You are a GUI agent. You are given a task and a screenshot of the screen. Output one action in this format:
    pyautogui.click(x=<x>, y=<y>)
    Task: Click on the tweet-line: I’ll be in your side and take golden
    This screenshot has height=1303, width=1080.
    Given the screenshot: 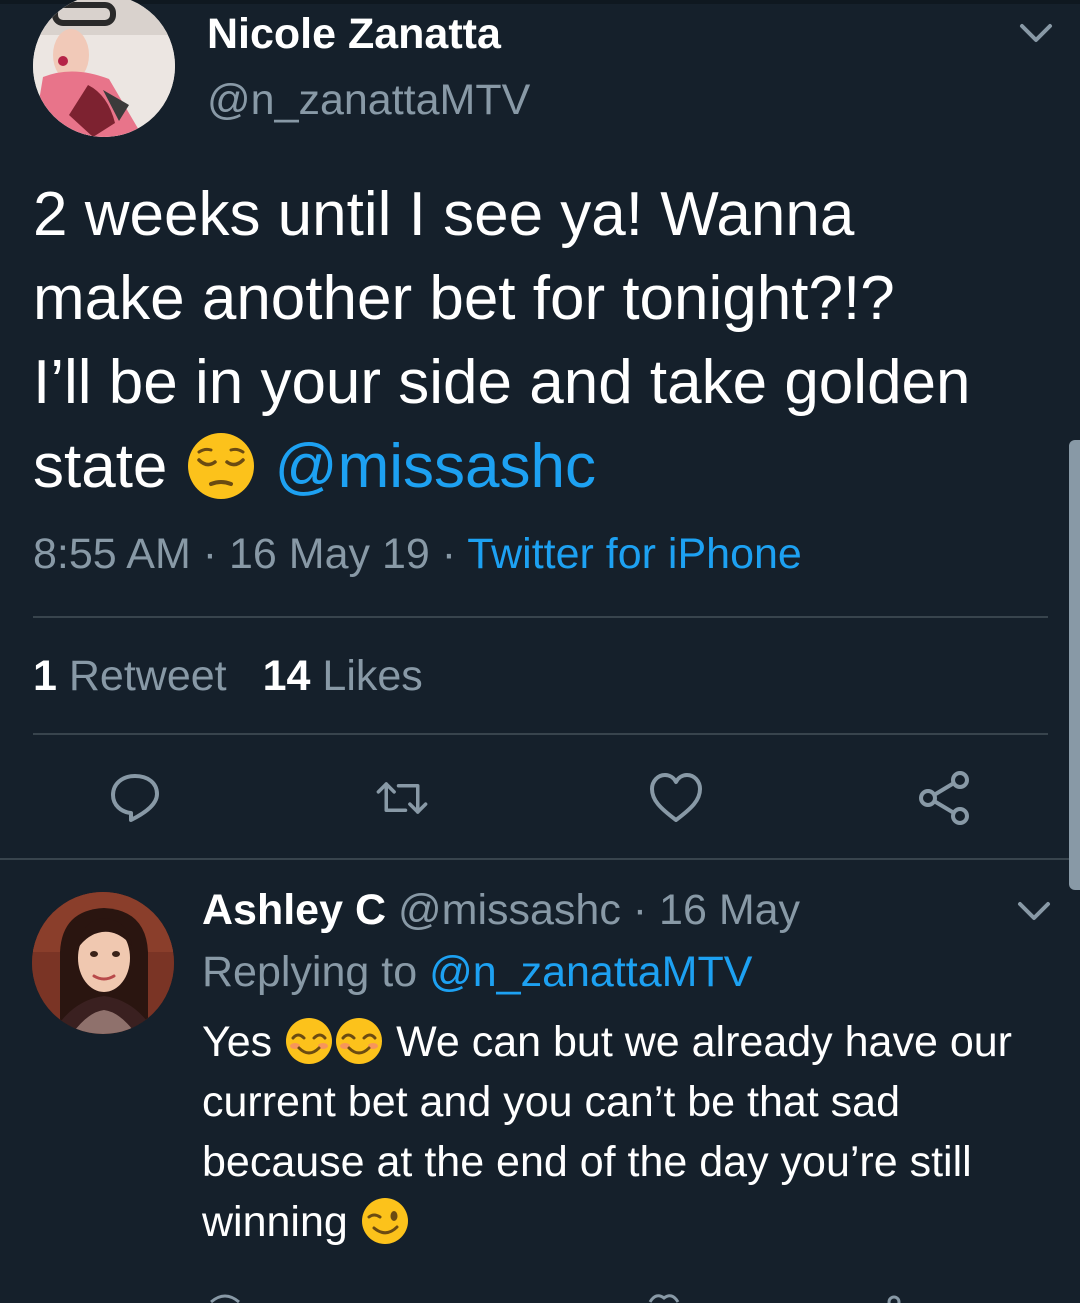 What is the action you would take?
    pyautogui.click(x=502, y=382)
    